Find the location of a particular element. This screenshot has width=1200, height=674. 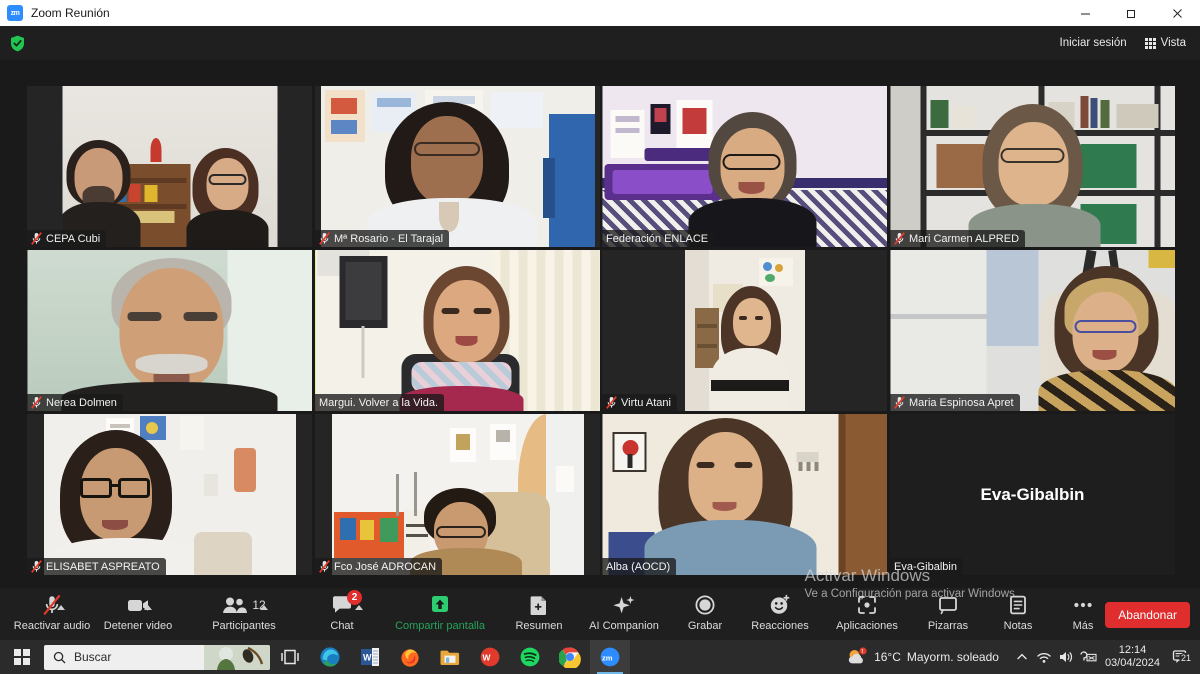

word-icon: W is located at coordinates (370, 657).